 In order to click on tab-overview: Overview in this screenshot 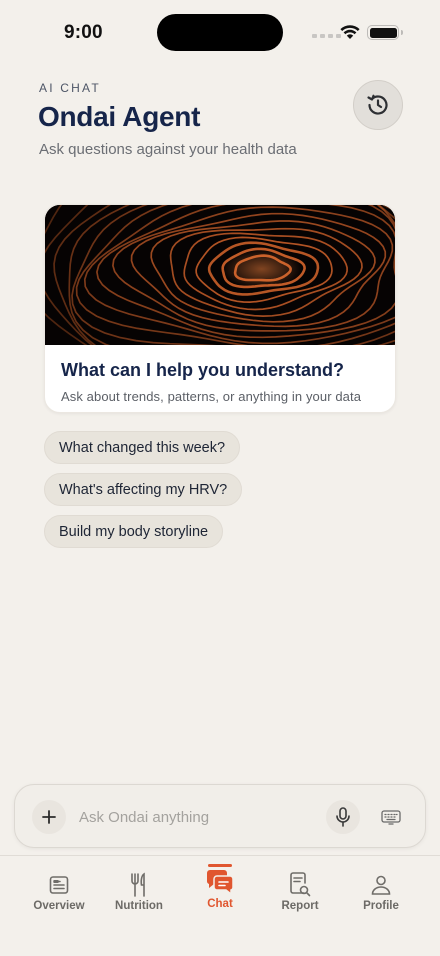, I will do `click(59, 891)`.